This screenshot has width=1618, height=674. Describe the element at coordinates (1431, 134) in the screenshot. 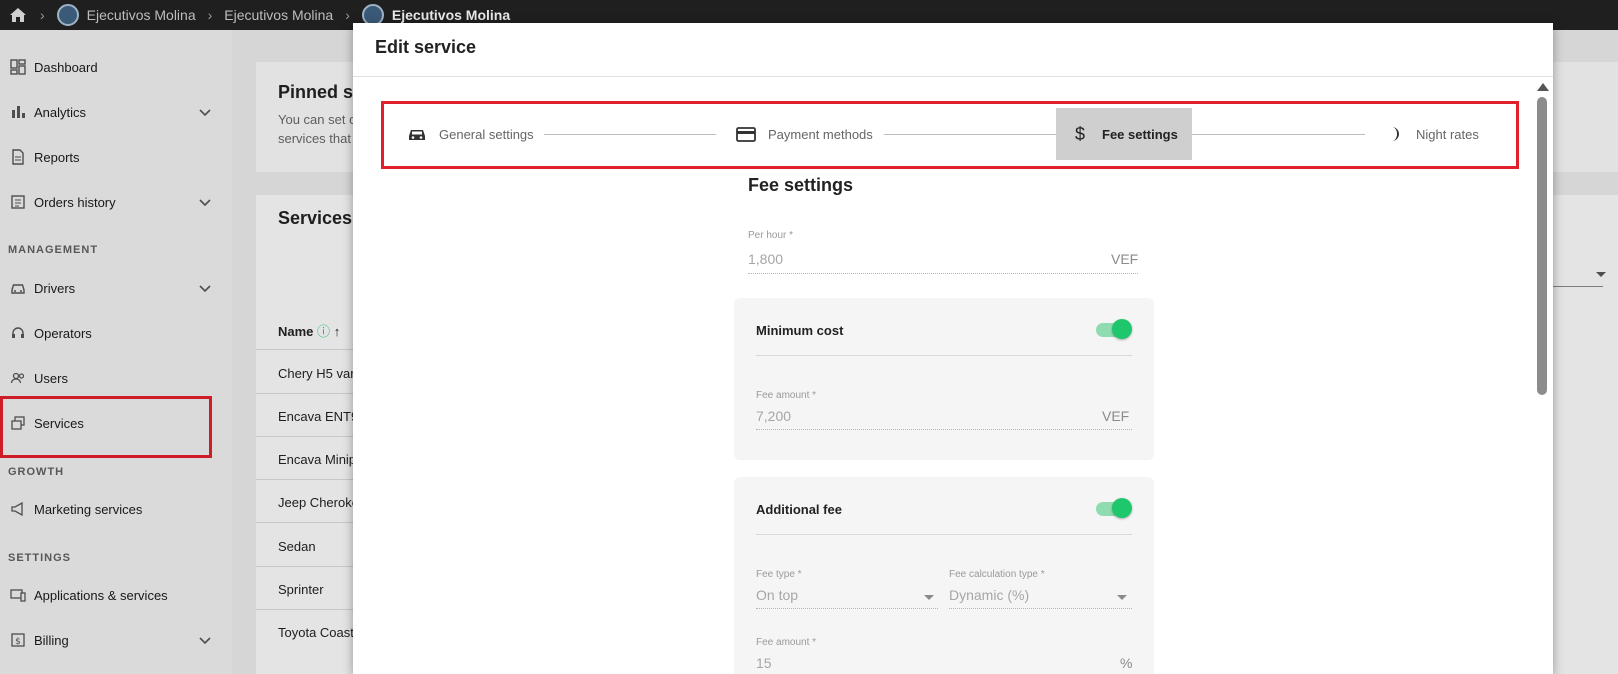

I see `step-night-rates: Night rates` at that location.